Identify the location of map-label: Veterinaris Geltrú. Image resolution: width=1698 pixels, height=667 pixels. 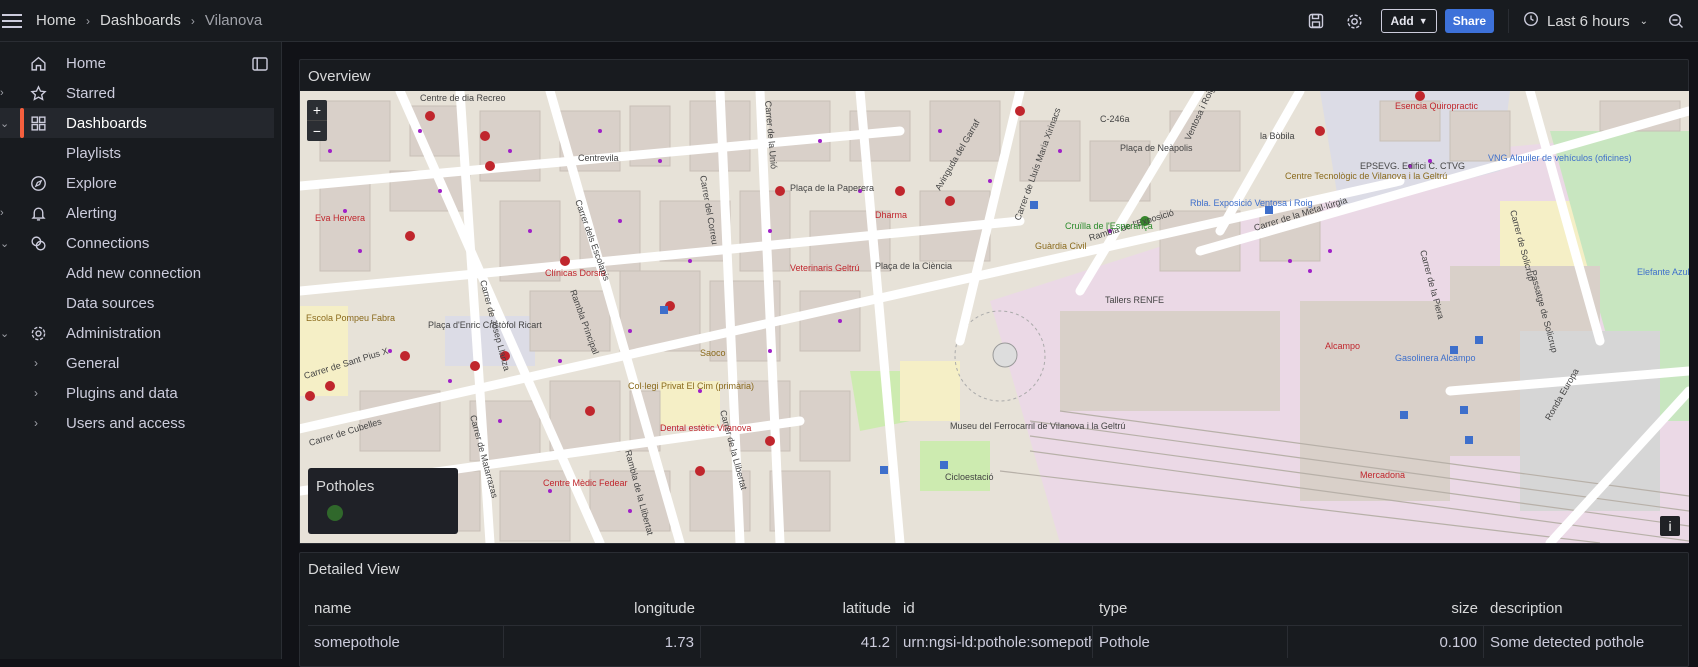
(825, 268).